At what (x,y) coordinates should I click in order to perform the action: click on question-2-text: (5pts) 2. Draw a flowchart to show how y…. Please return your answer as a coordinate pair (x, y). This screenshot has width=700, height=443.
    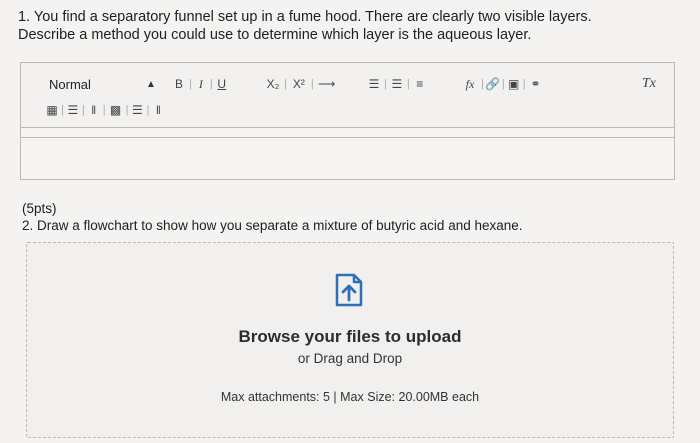
    Looking at the image, I should click on (272, 217).